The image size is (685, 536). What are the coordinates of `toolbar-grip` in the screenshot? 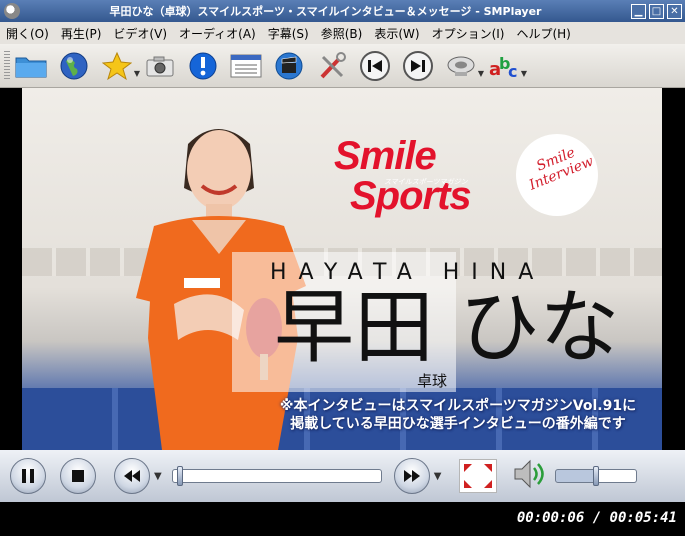 It's located at (7, 65).